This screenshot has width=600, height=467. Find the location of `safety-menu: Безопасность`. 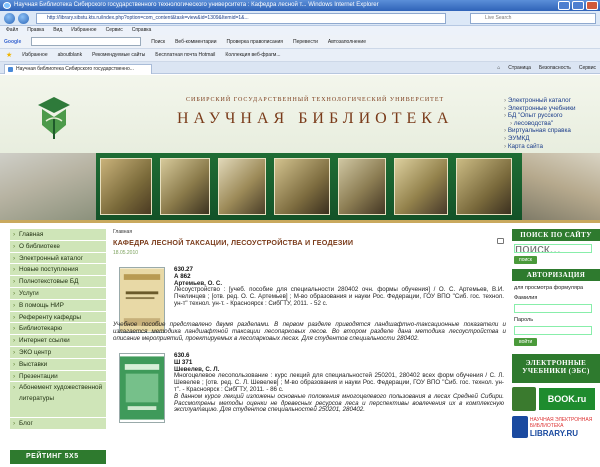

safety-menu: Безопасность is located at coordinates (555, 68).